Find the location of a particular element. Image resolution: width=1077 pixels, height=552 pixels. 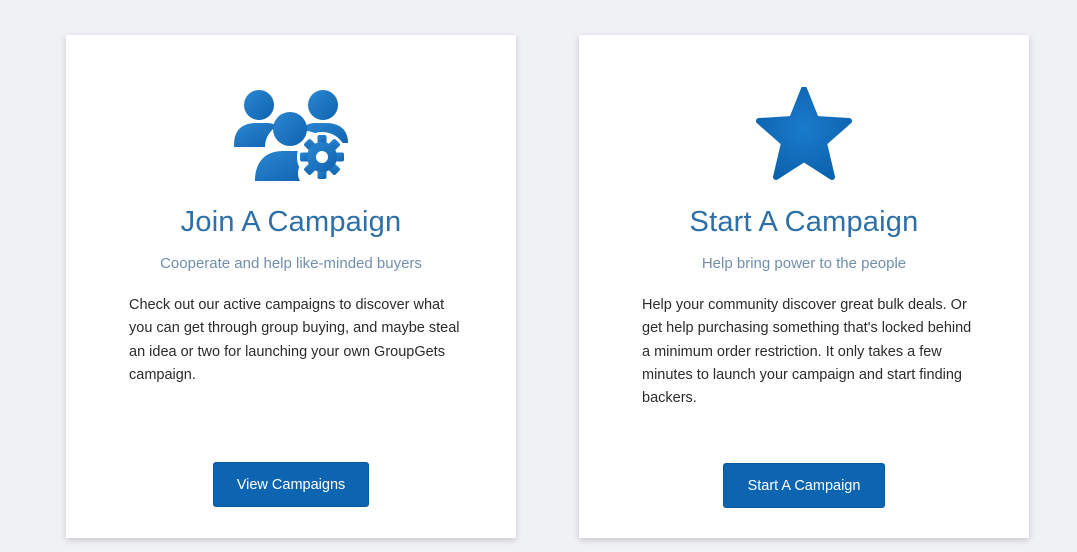

view-campaigns-button: View Campaigns is located at coordinates (291, 484).